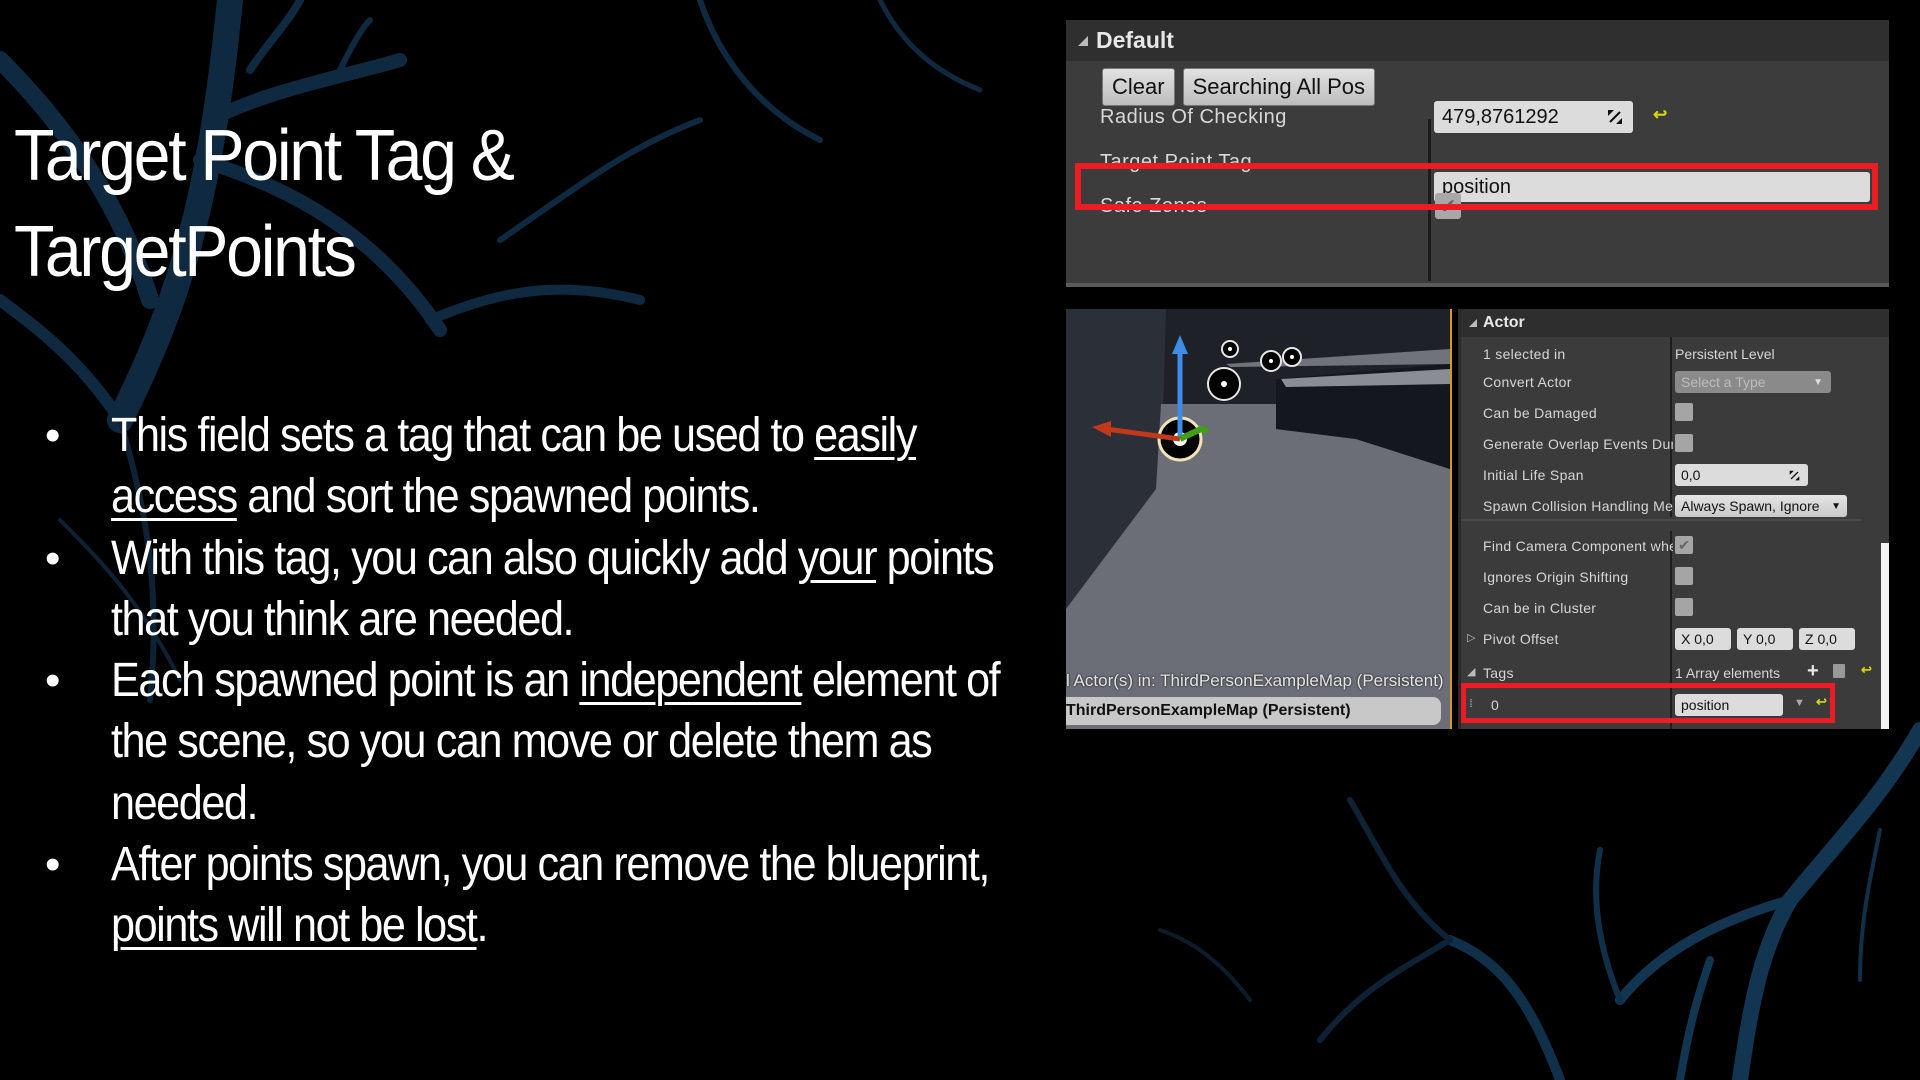 The width and height of the screenshot is (1920, 1080). What do you see at coordinates (1684, 607) in the screenshot?
I see `can-be-in-cluster-checkbox` at bounding box center [1684, 607].